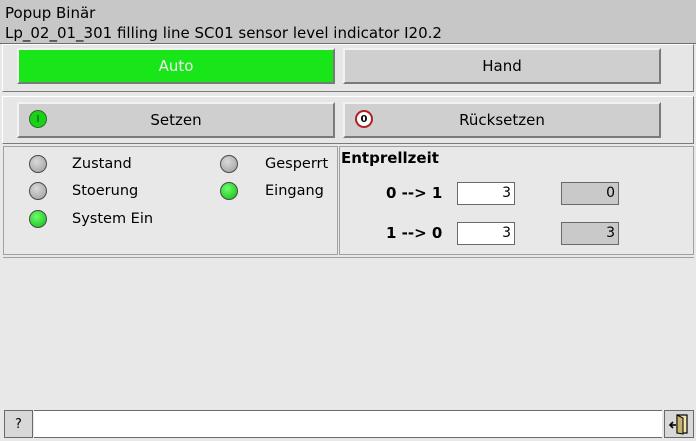  I want to click on action-panel: I Setzen 0 Rücksetzen, so click(348, 120).